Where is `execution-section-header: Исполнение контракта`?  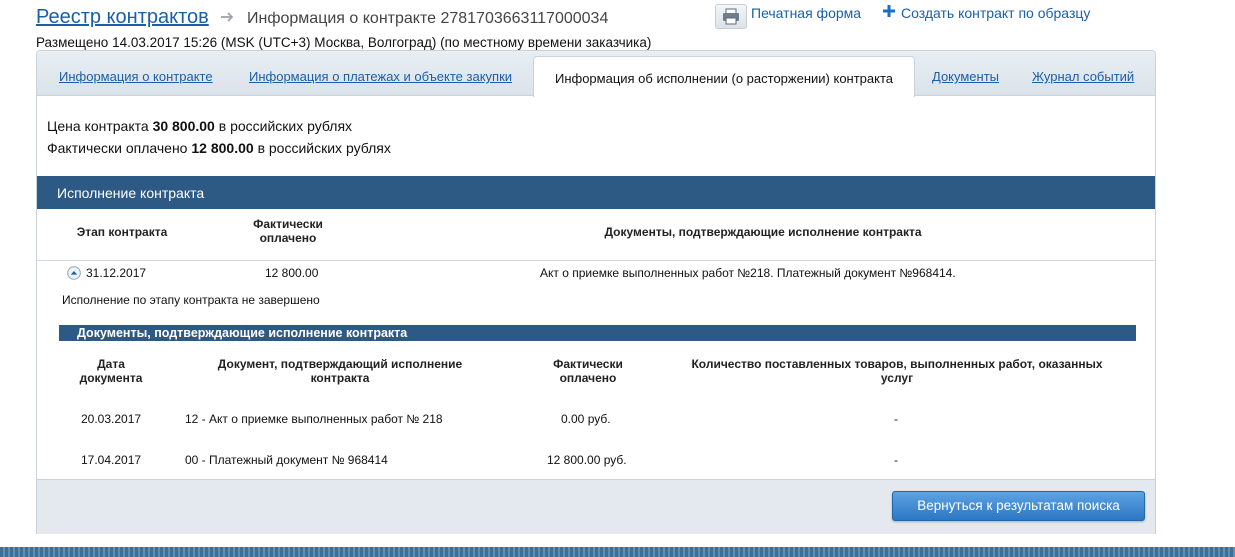
execution-section-header: Исполнение контракта is located at coordinates (596, 192).